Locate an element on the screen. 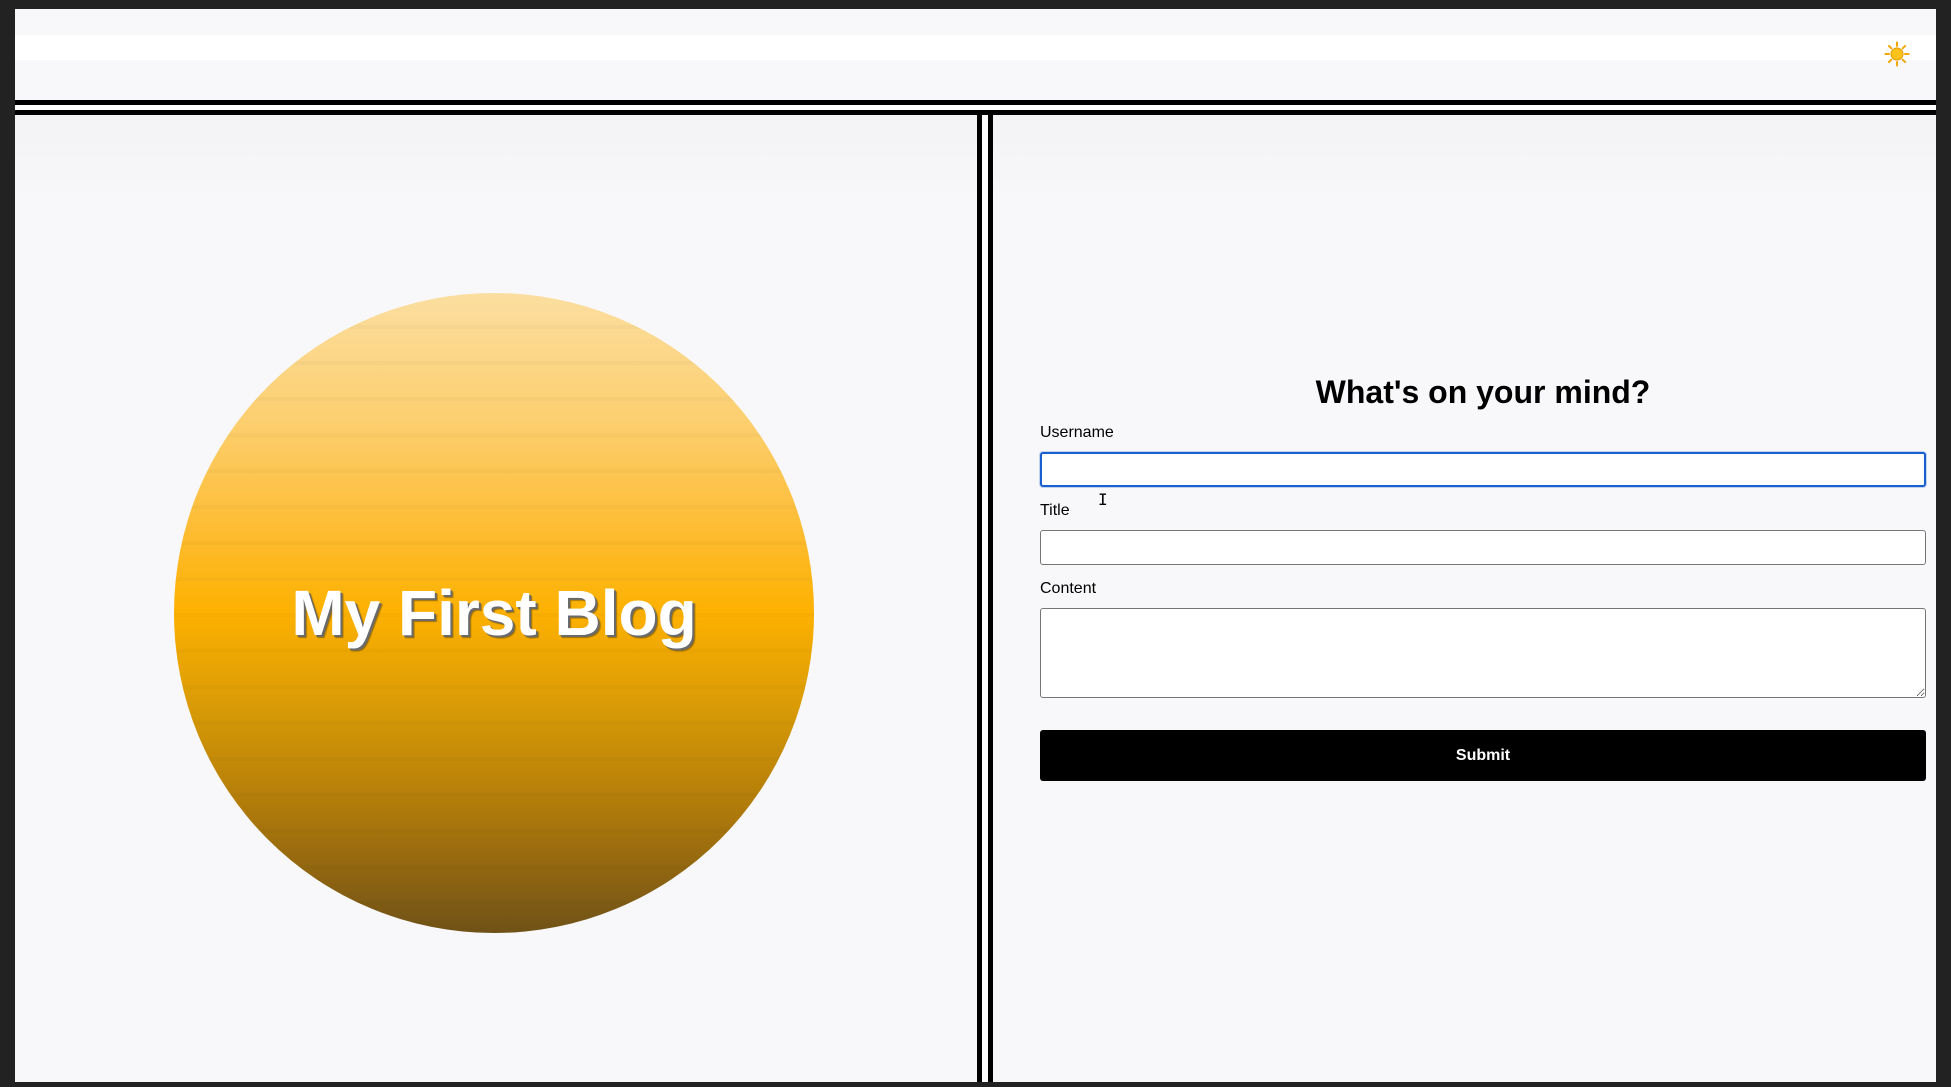 The width and height of the screenshot is (1951, 1087). blog-title: My First Blog is located at coordinates (494, 613).